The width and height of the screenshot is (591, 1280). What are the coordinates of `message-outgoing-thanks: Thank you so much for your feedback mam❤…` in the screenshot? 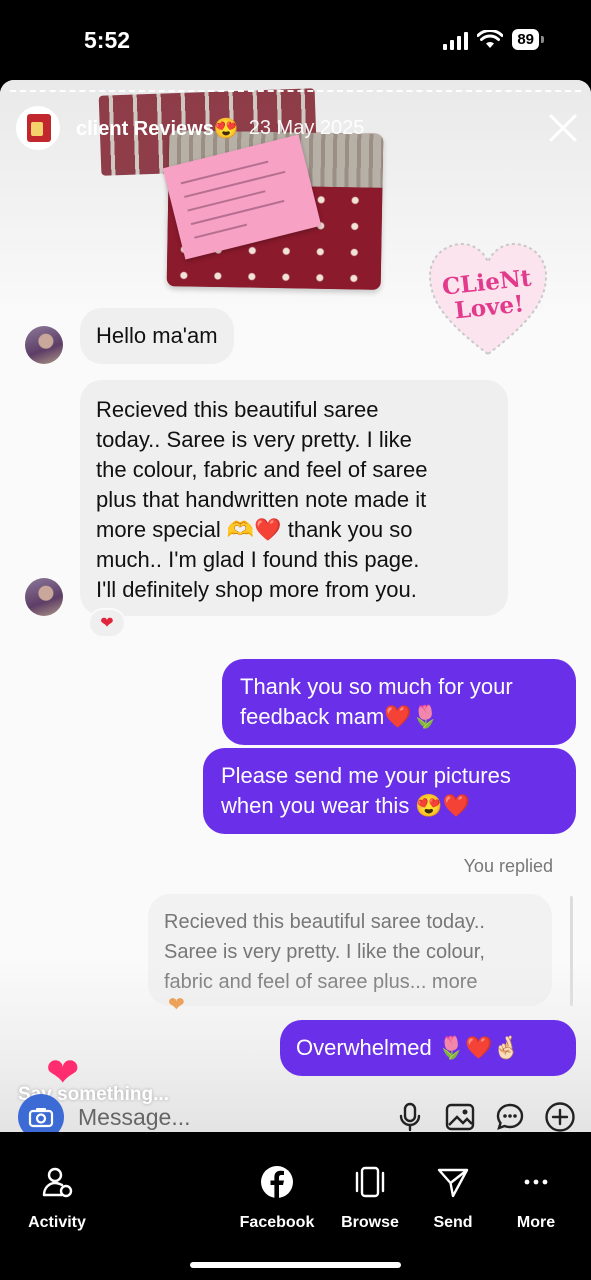 It's located at (399, 702).